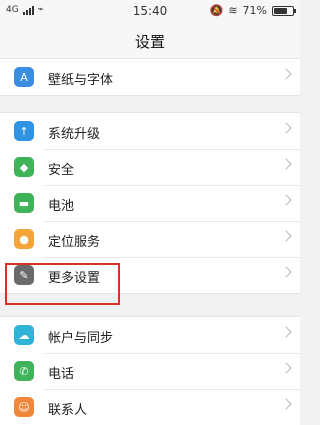 The height and width of the screenshot is (425, 320). I want to click on settings-item-label: 壁纸与字体, so click(81, 80).